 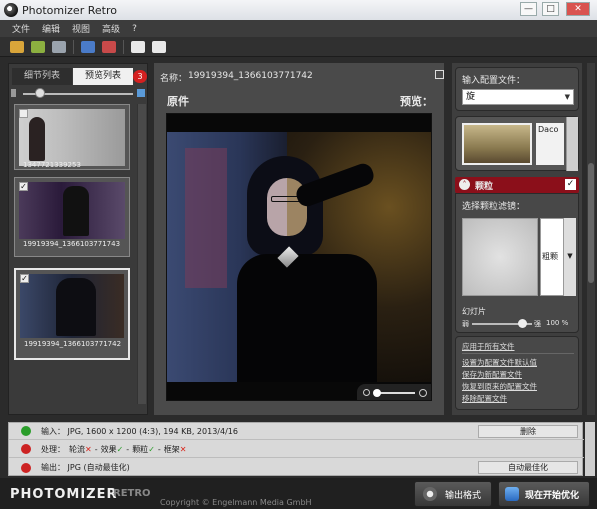 What do you see at coordinates (138, 46) in the screenshot?
I see `single-view-icon` at bounding box center [138, 46].